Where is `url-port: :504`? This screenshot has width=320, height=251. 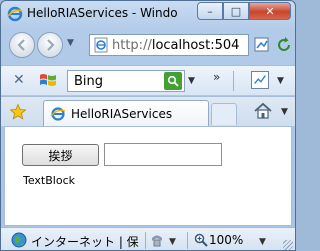
url-port: :504 is located at coordinates (225, 45).